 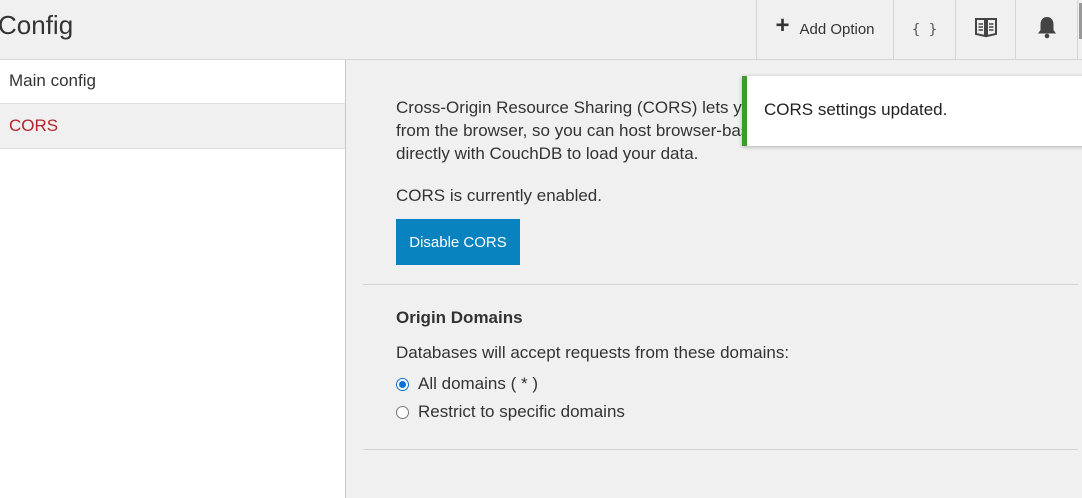 I want to click on cors-status-text: CORS is currently enabled., so click(x=499, y=195).